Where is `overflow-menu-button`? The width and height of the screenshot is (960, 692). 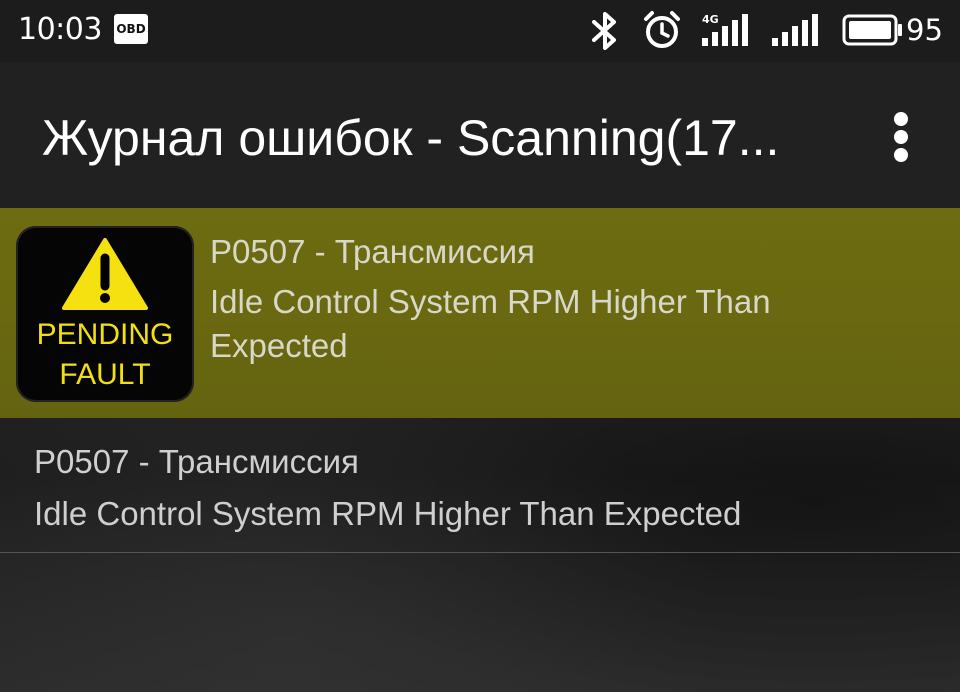 overflow-menu-button is located at coordinates (901, 136).